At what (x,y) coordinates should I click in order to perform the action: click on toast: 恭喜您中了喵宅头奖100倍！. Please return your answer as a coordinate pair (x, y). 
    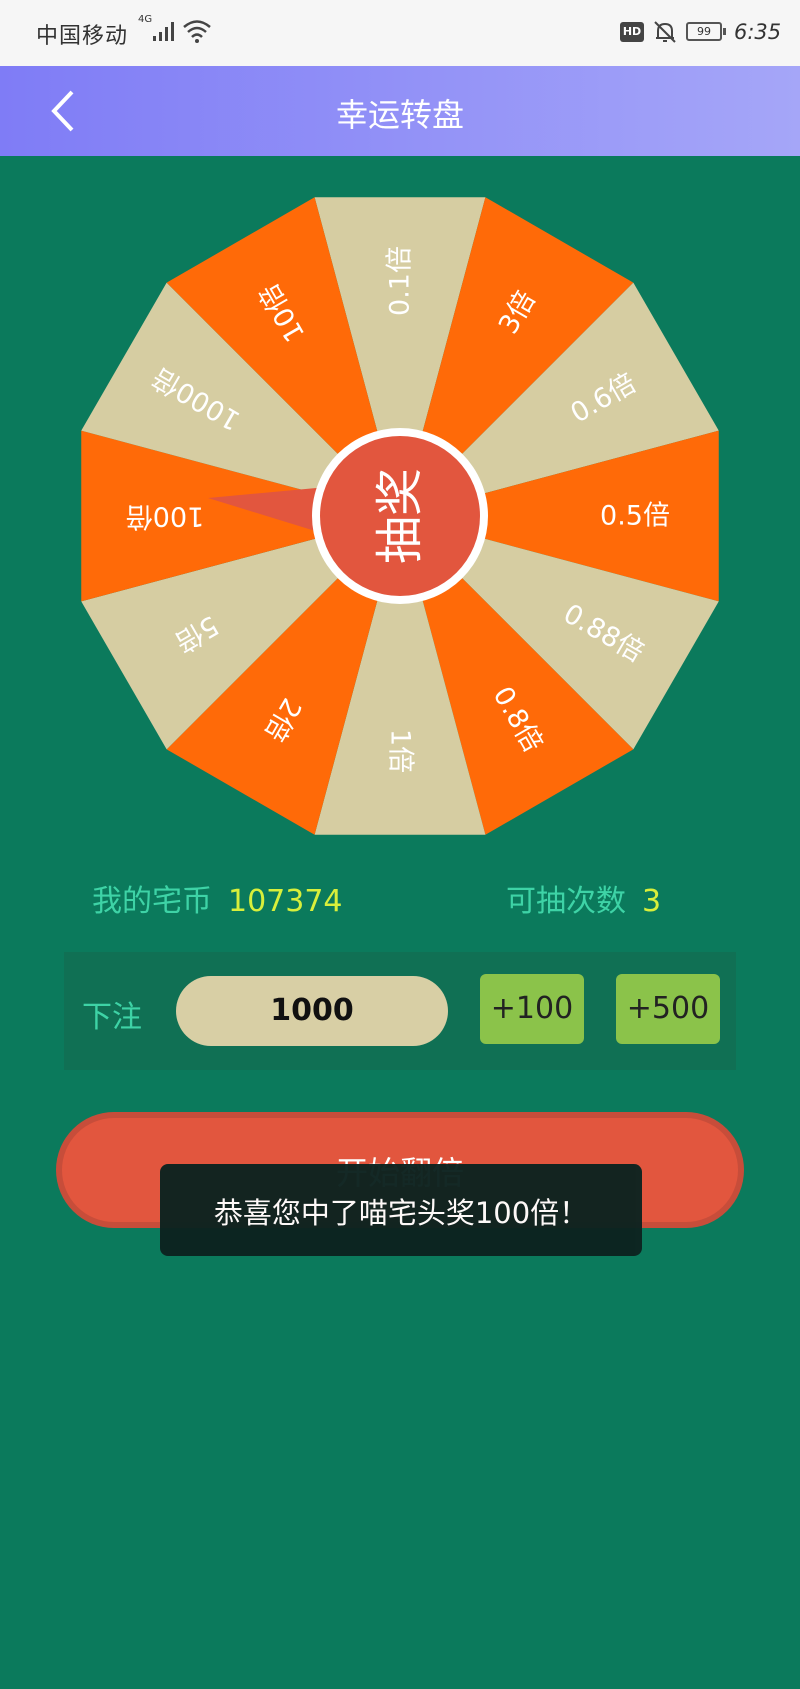
    Looking at the image, I should click on (401, 1210).